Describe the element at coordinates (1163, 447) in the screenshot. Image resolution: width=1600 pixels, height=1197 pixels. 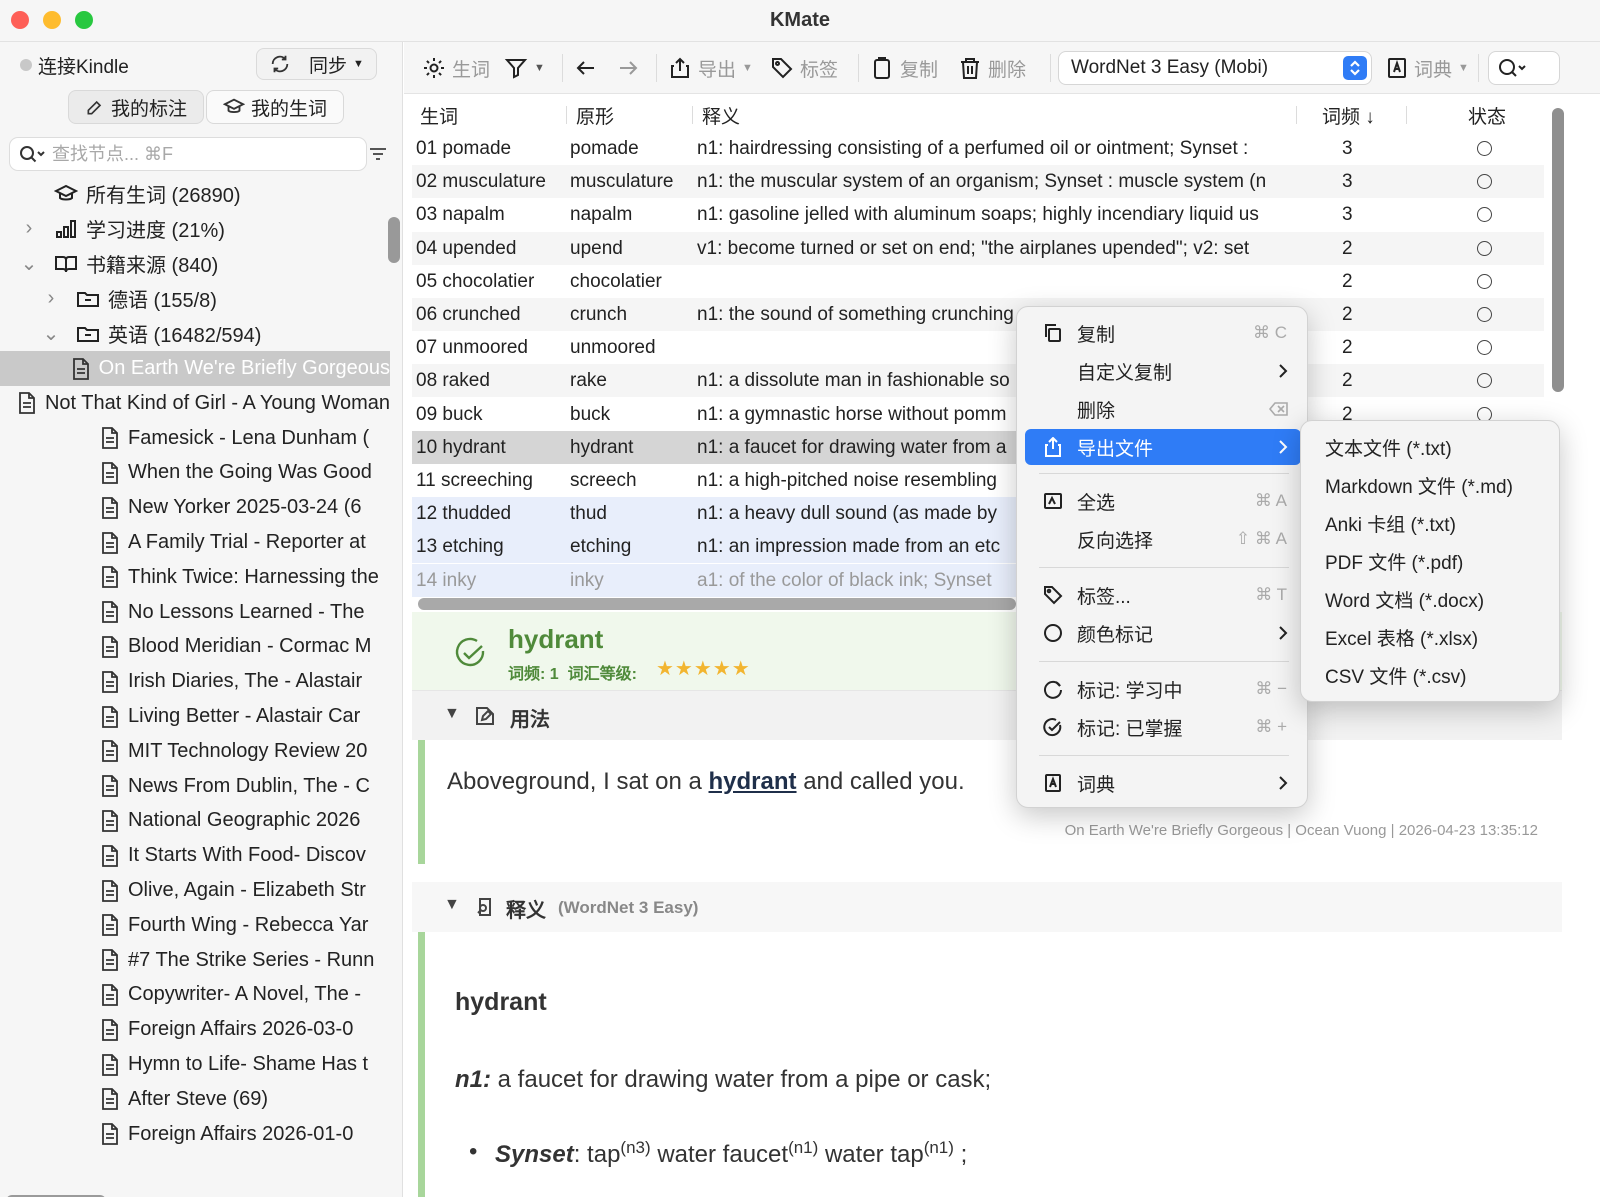
I see `menu-item-export-file: 导出文件` at that location.